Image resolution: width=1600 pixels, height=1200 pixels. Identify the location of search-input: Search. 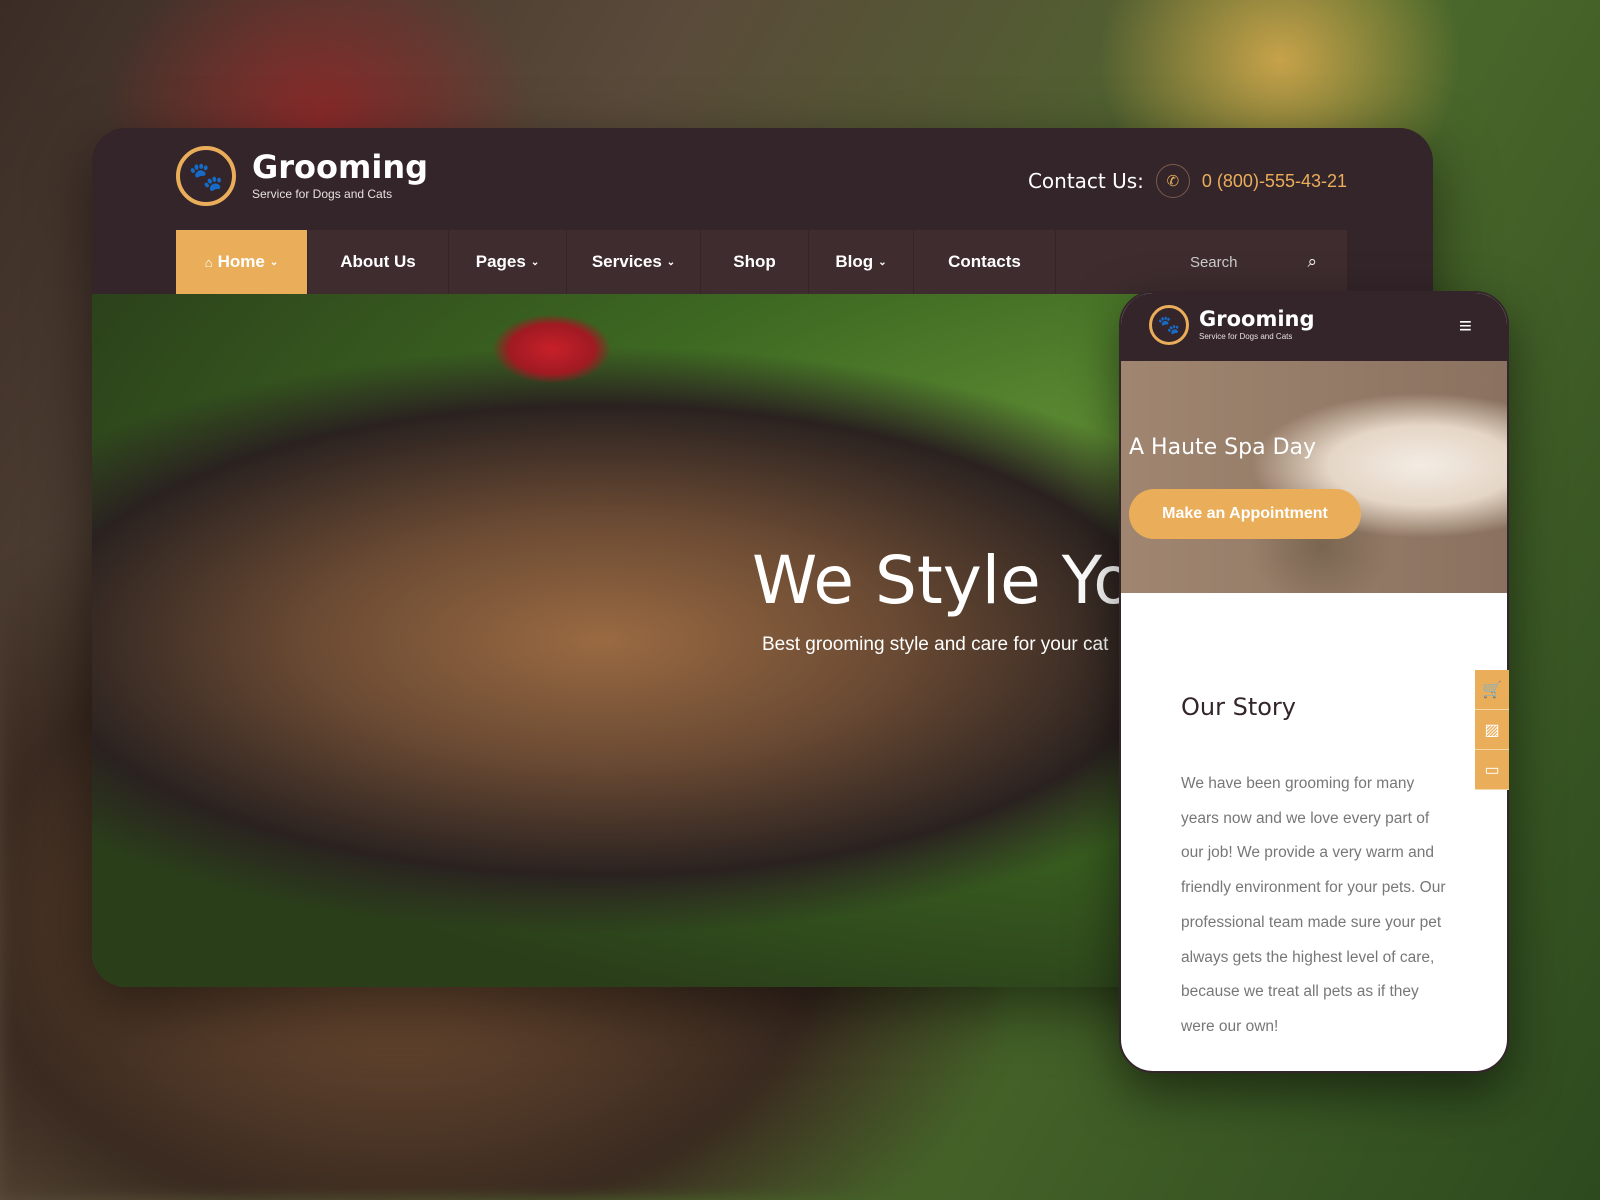
(1214, 262).